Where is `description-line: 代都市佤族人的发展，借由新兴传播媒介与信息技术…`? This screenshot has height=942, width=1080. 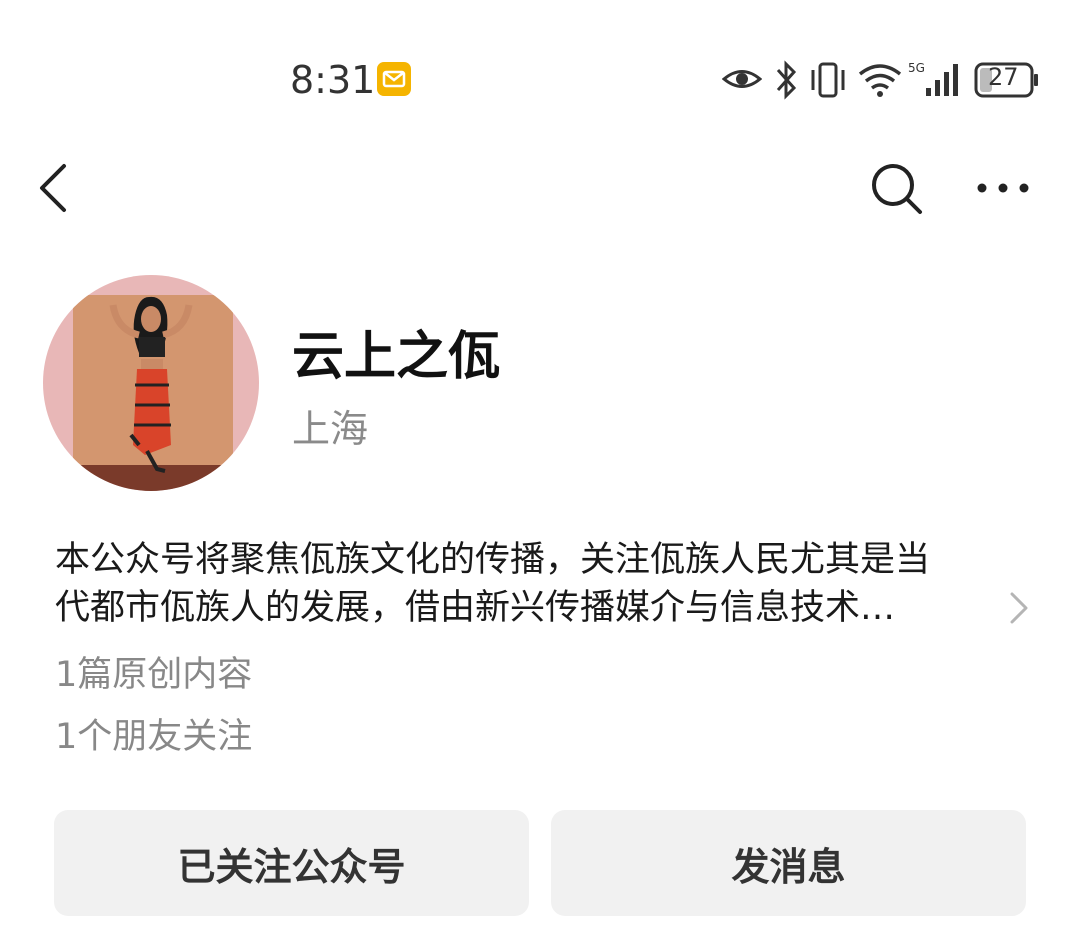
description-line: 代都市佤族人的发展，借由新兴传播媒介与信息技术… is located at coordinates (475, 608).